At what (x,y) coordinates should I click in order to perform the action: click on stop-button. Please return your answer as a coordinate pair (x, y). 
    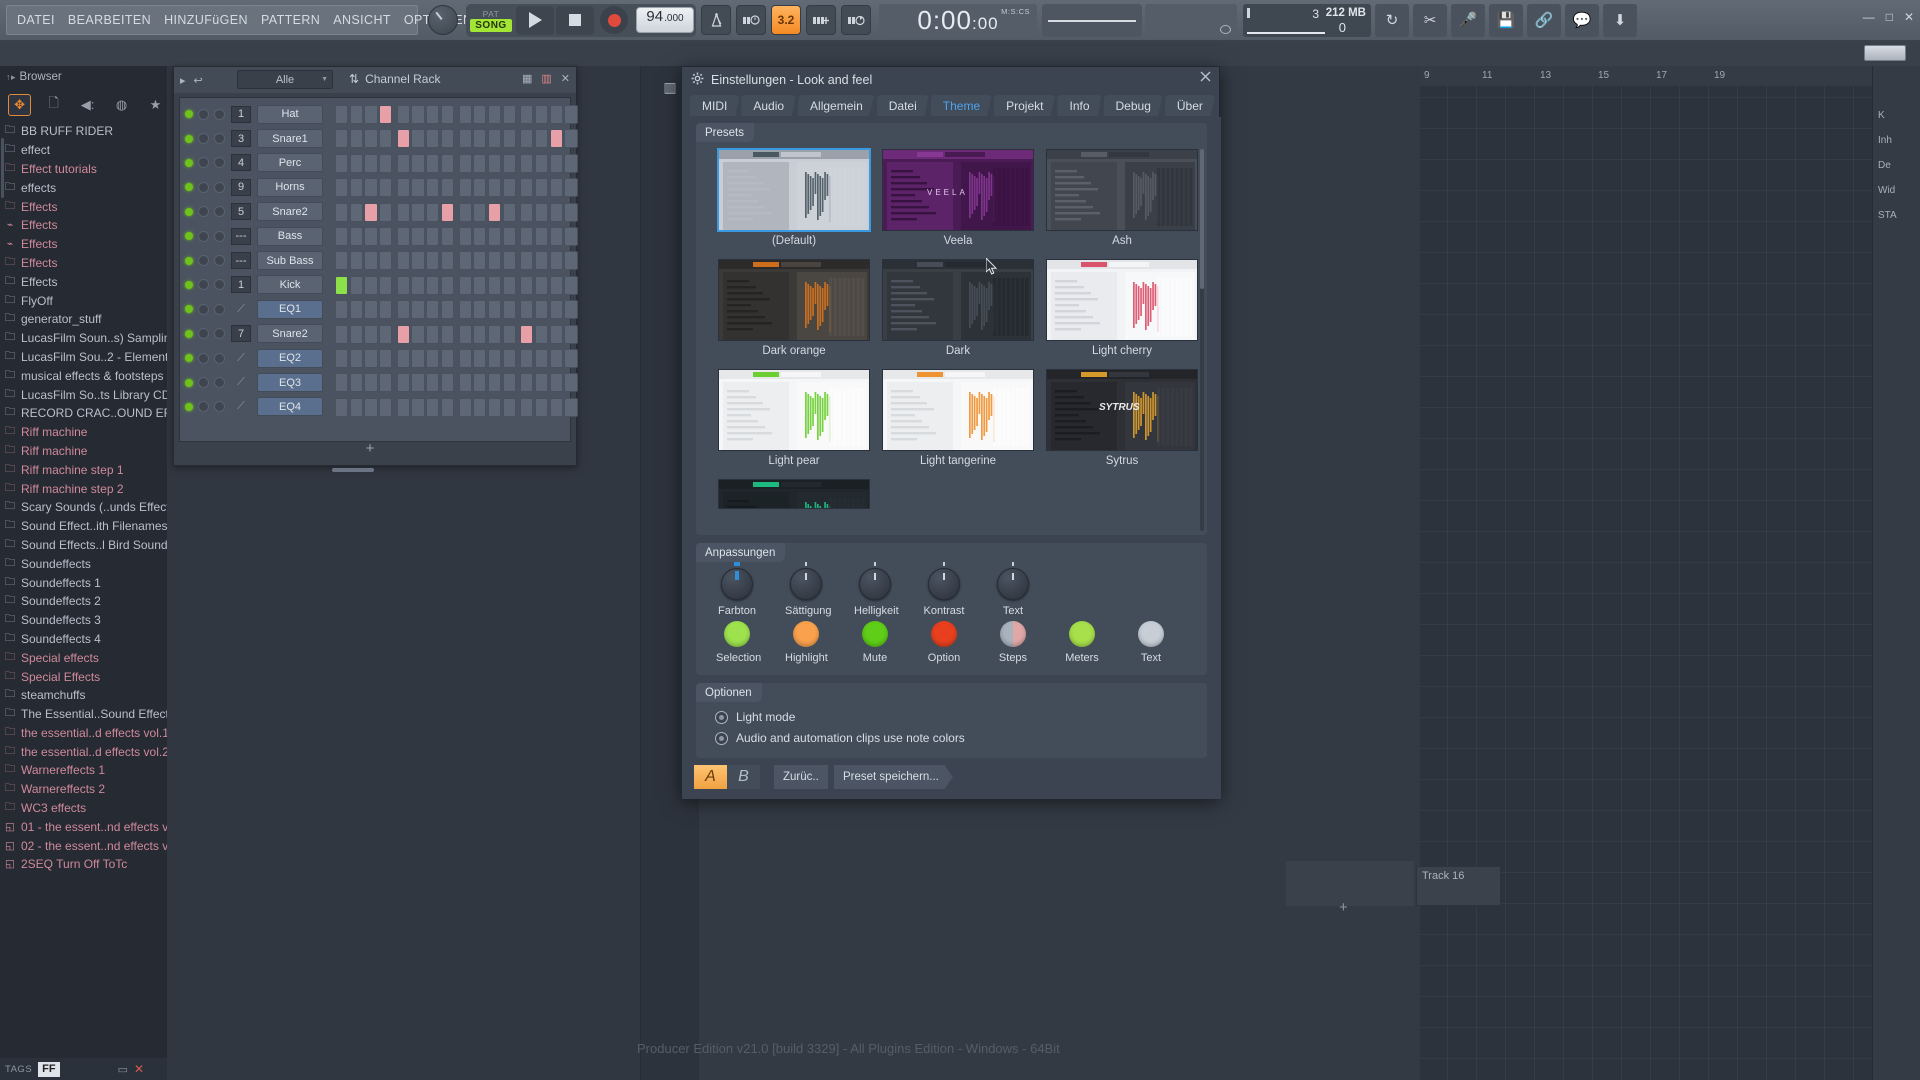
    Looking at the image, I should click on (575, 20).